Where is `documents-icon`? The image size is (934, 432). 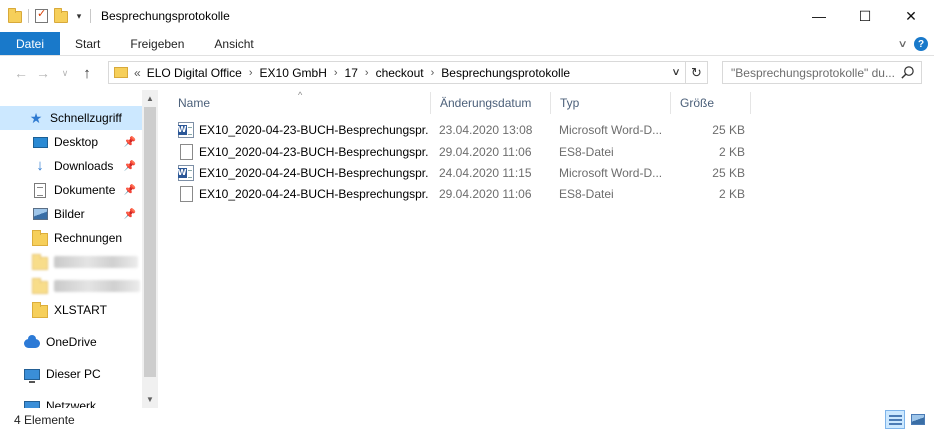 documents-icon is located at coordinates (40, 190).